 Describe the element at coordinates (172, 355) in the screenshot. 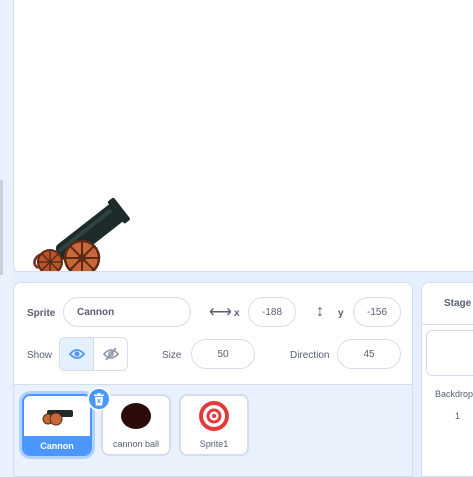

I see `size-label: Size` at that location.